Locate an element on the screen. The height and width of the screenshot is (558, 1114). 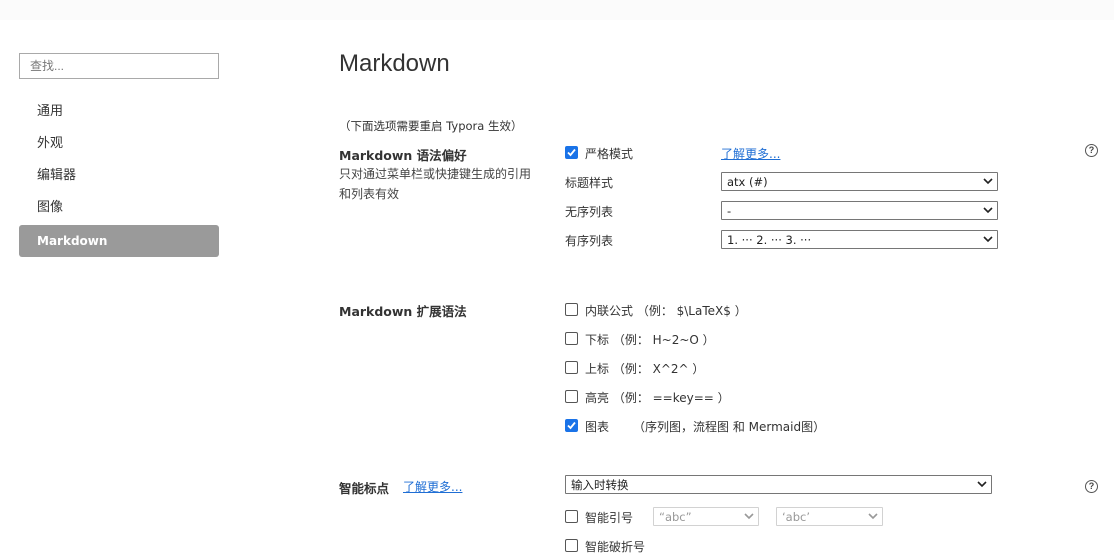
smart-punct-mode-value: 输入时转换 is located at coordinates (600, 485).